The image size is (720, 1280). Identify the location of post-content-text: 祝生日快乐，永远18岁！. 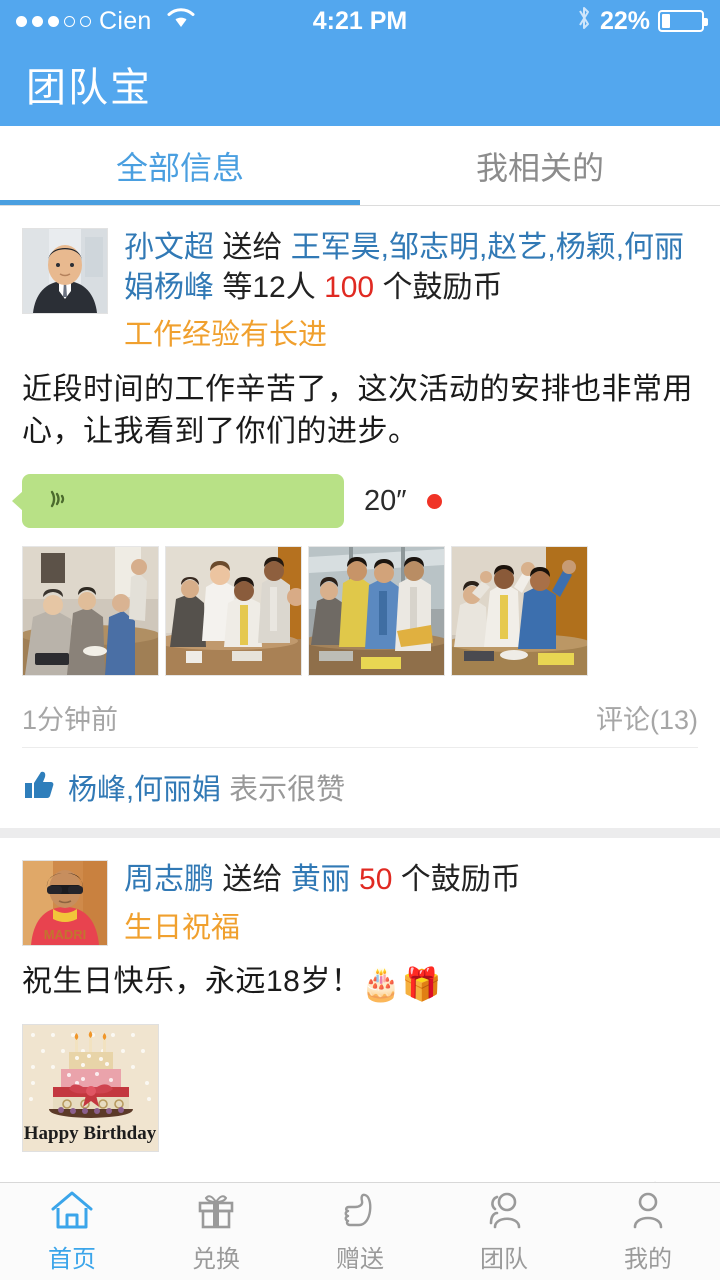
(192, 982).